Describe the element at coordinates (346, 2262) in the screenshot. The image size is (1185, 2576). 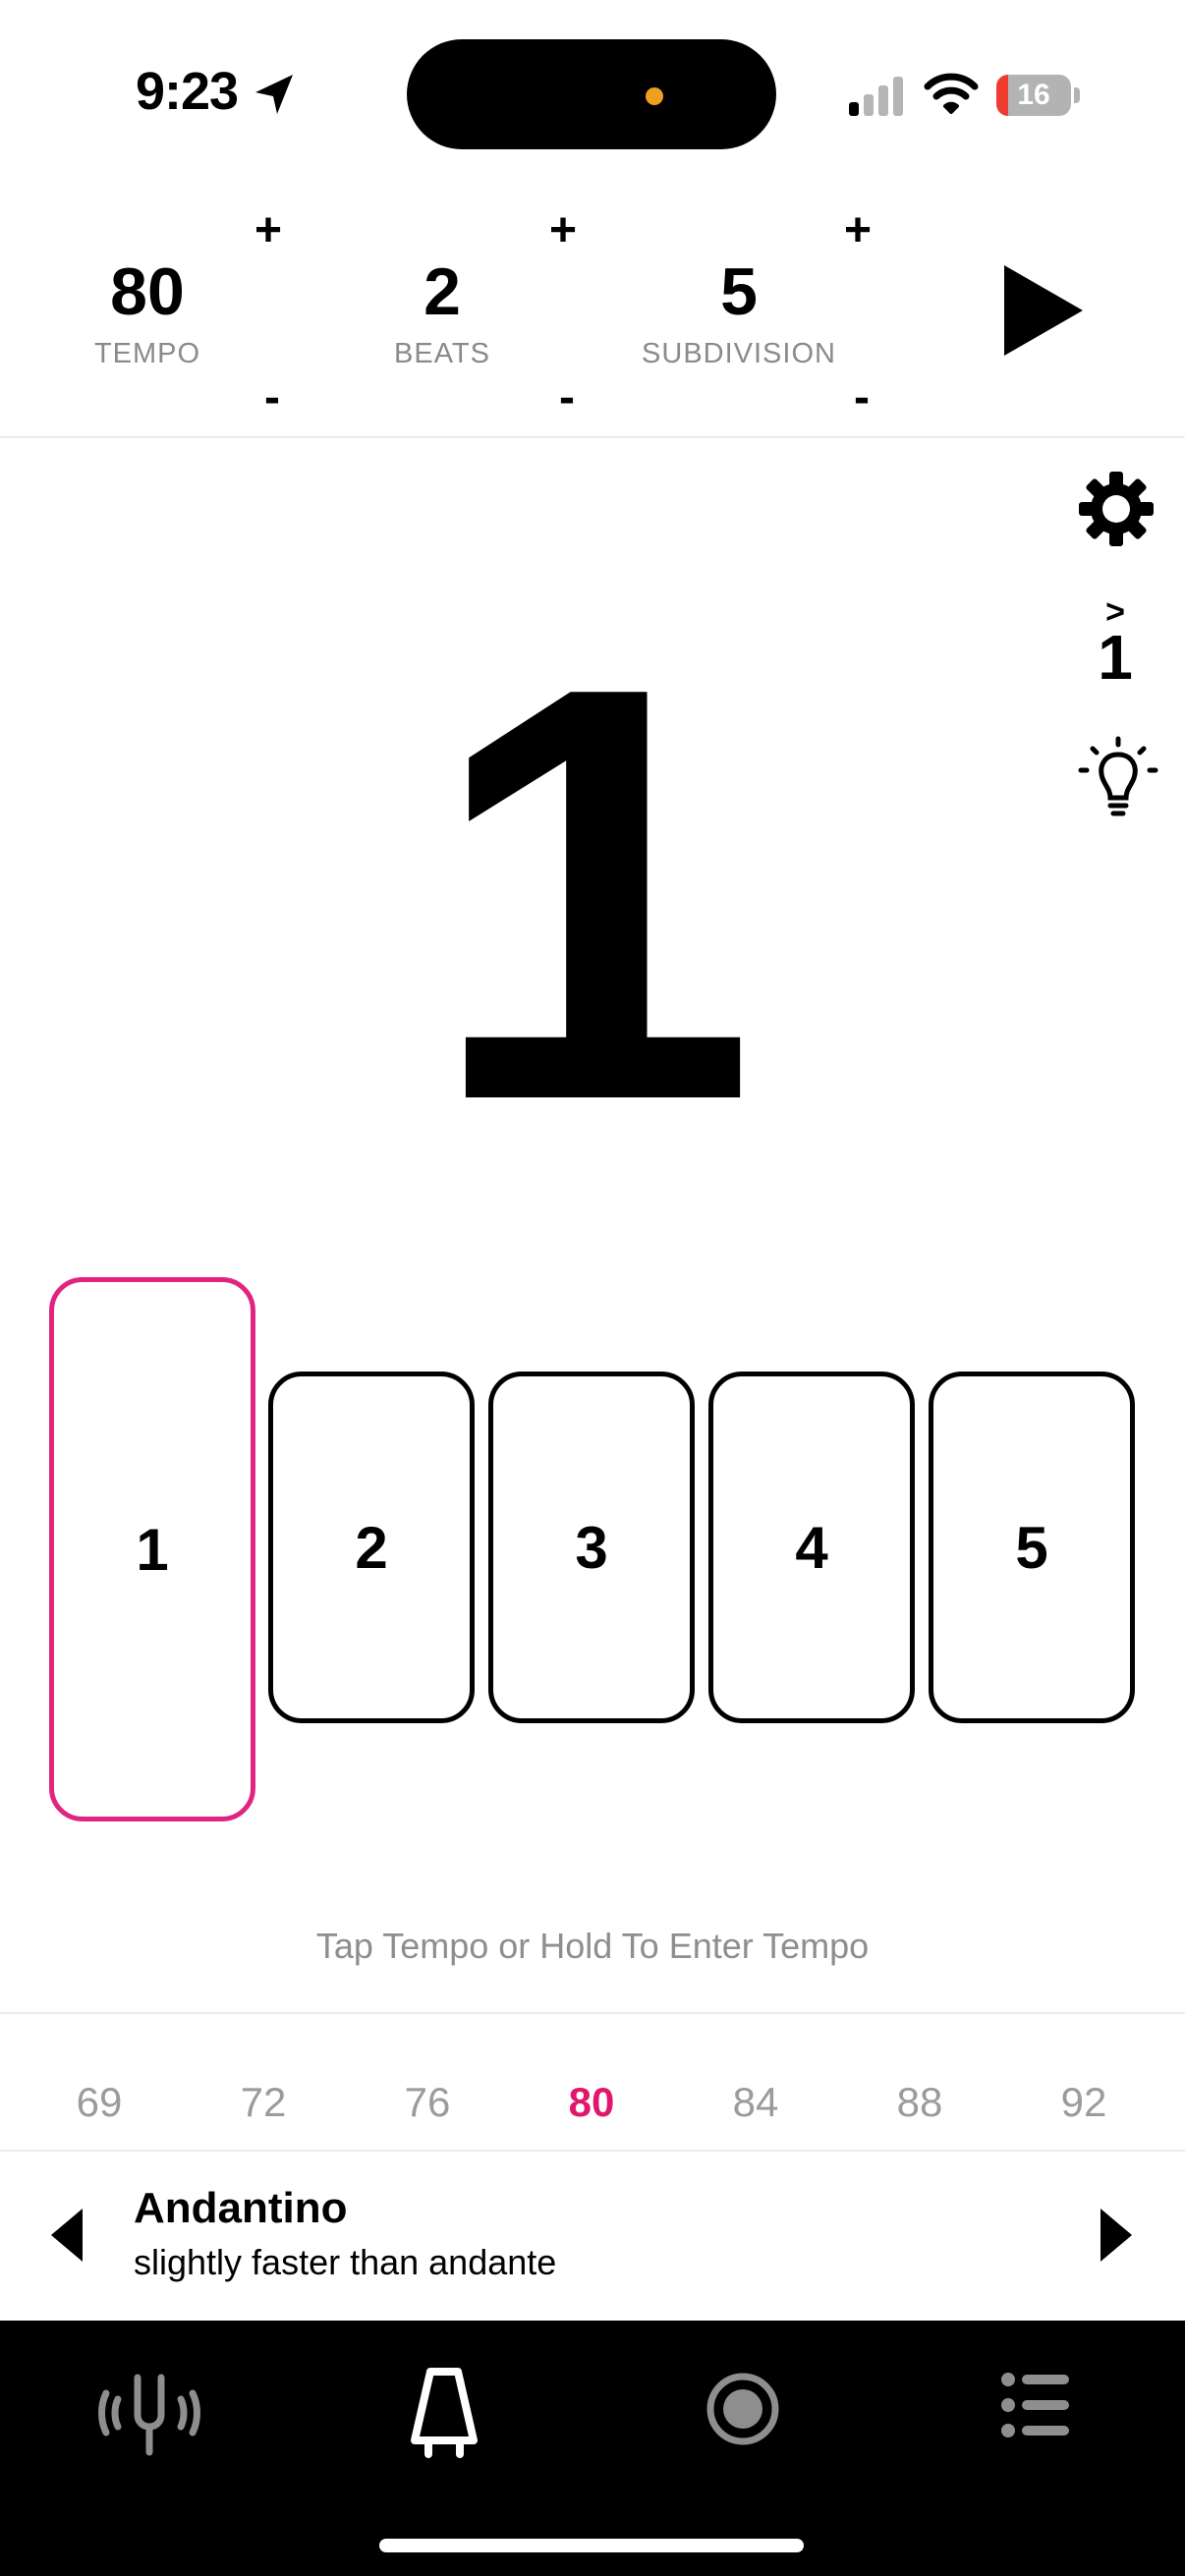
I see `tempo-term-description: slightly faster than andante` at that location.